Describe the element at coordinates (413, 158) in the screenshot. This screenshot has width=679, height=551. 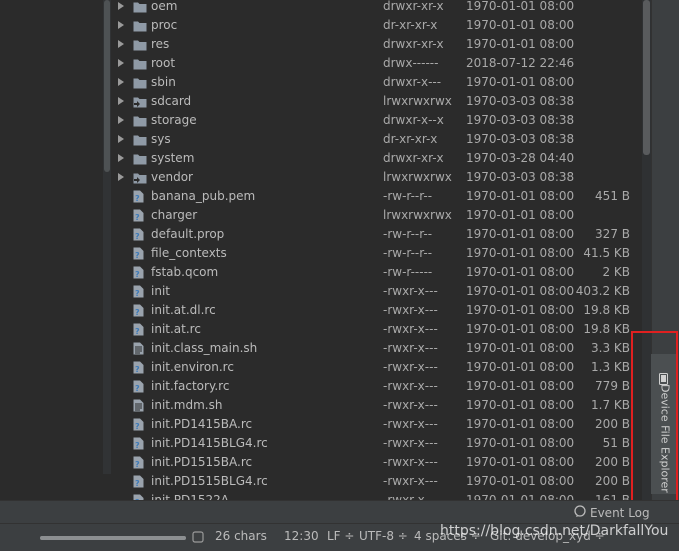
I see `file-permissions: drwxr-xr-x` at that location.